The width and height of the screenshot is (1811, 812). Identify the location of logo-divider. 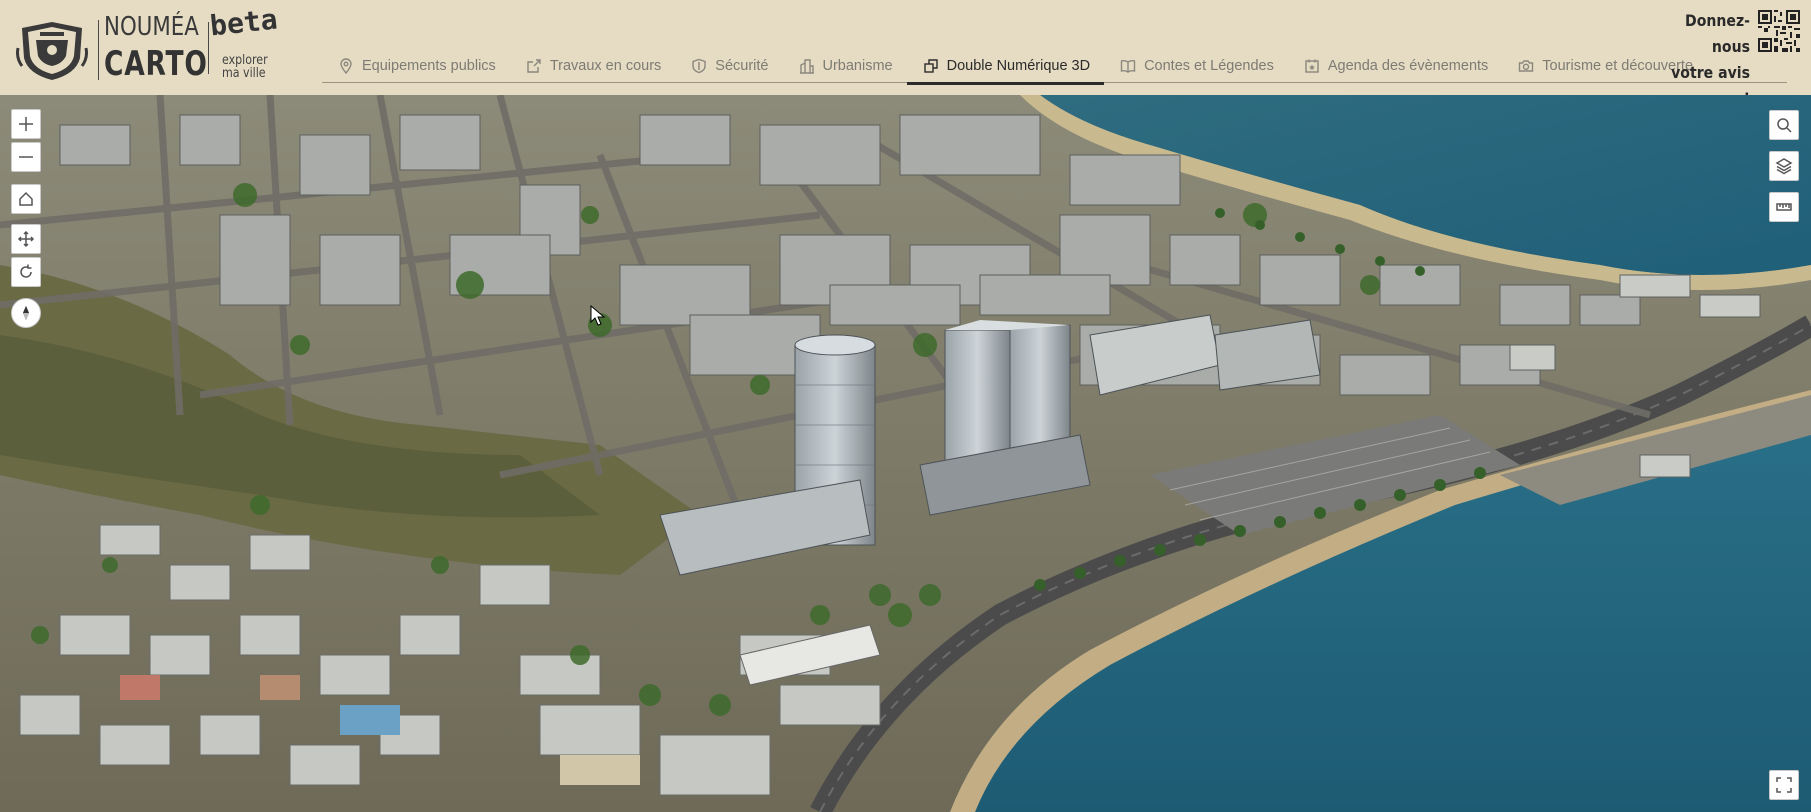
(98, 50).